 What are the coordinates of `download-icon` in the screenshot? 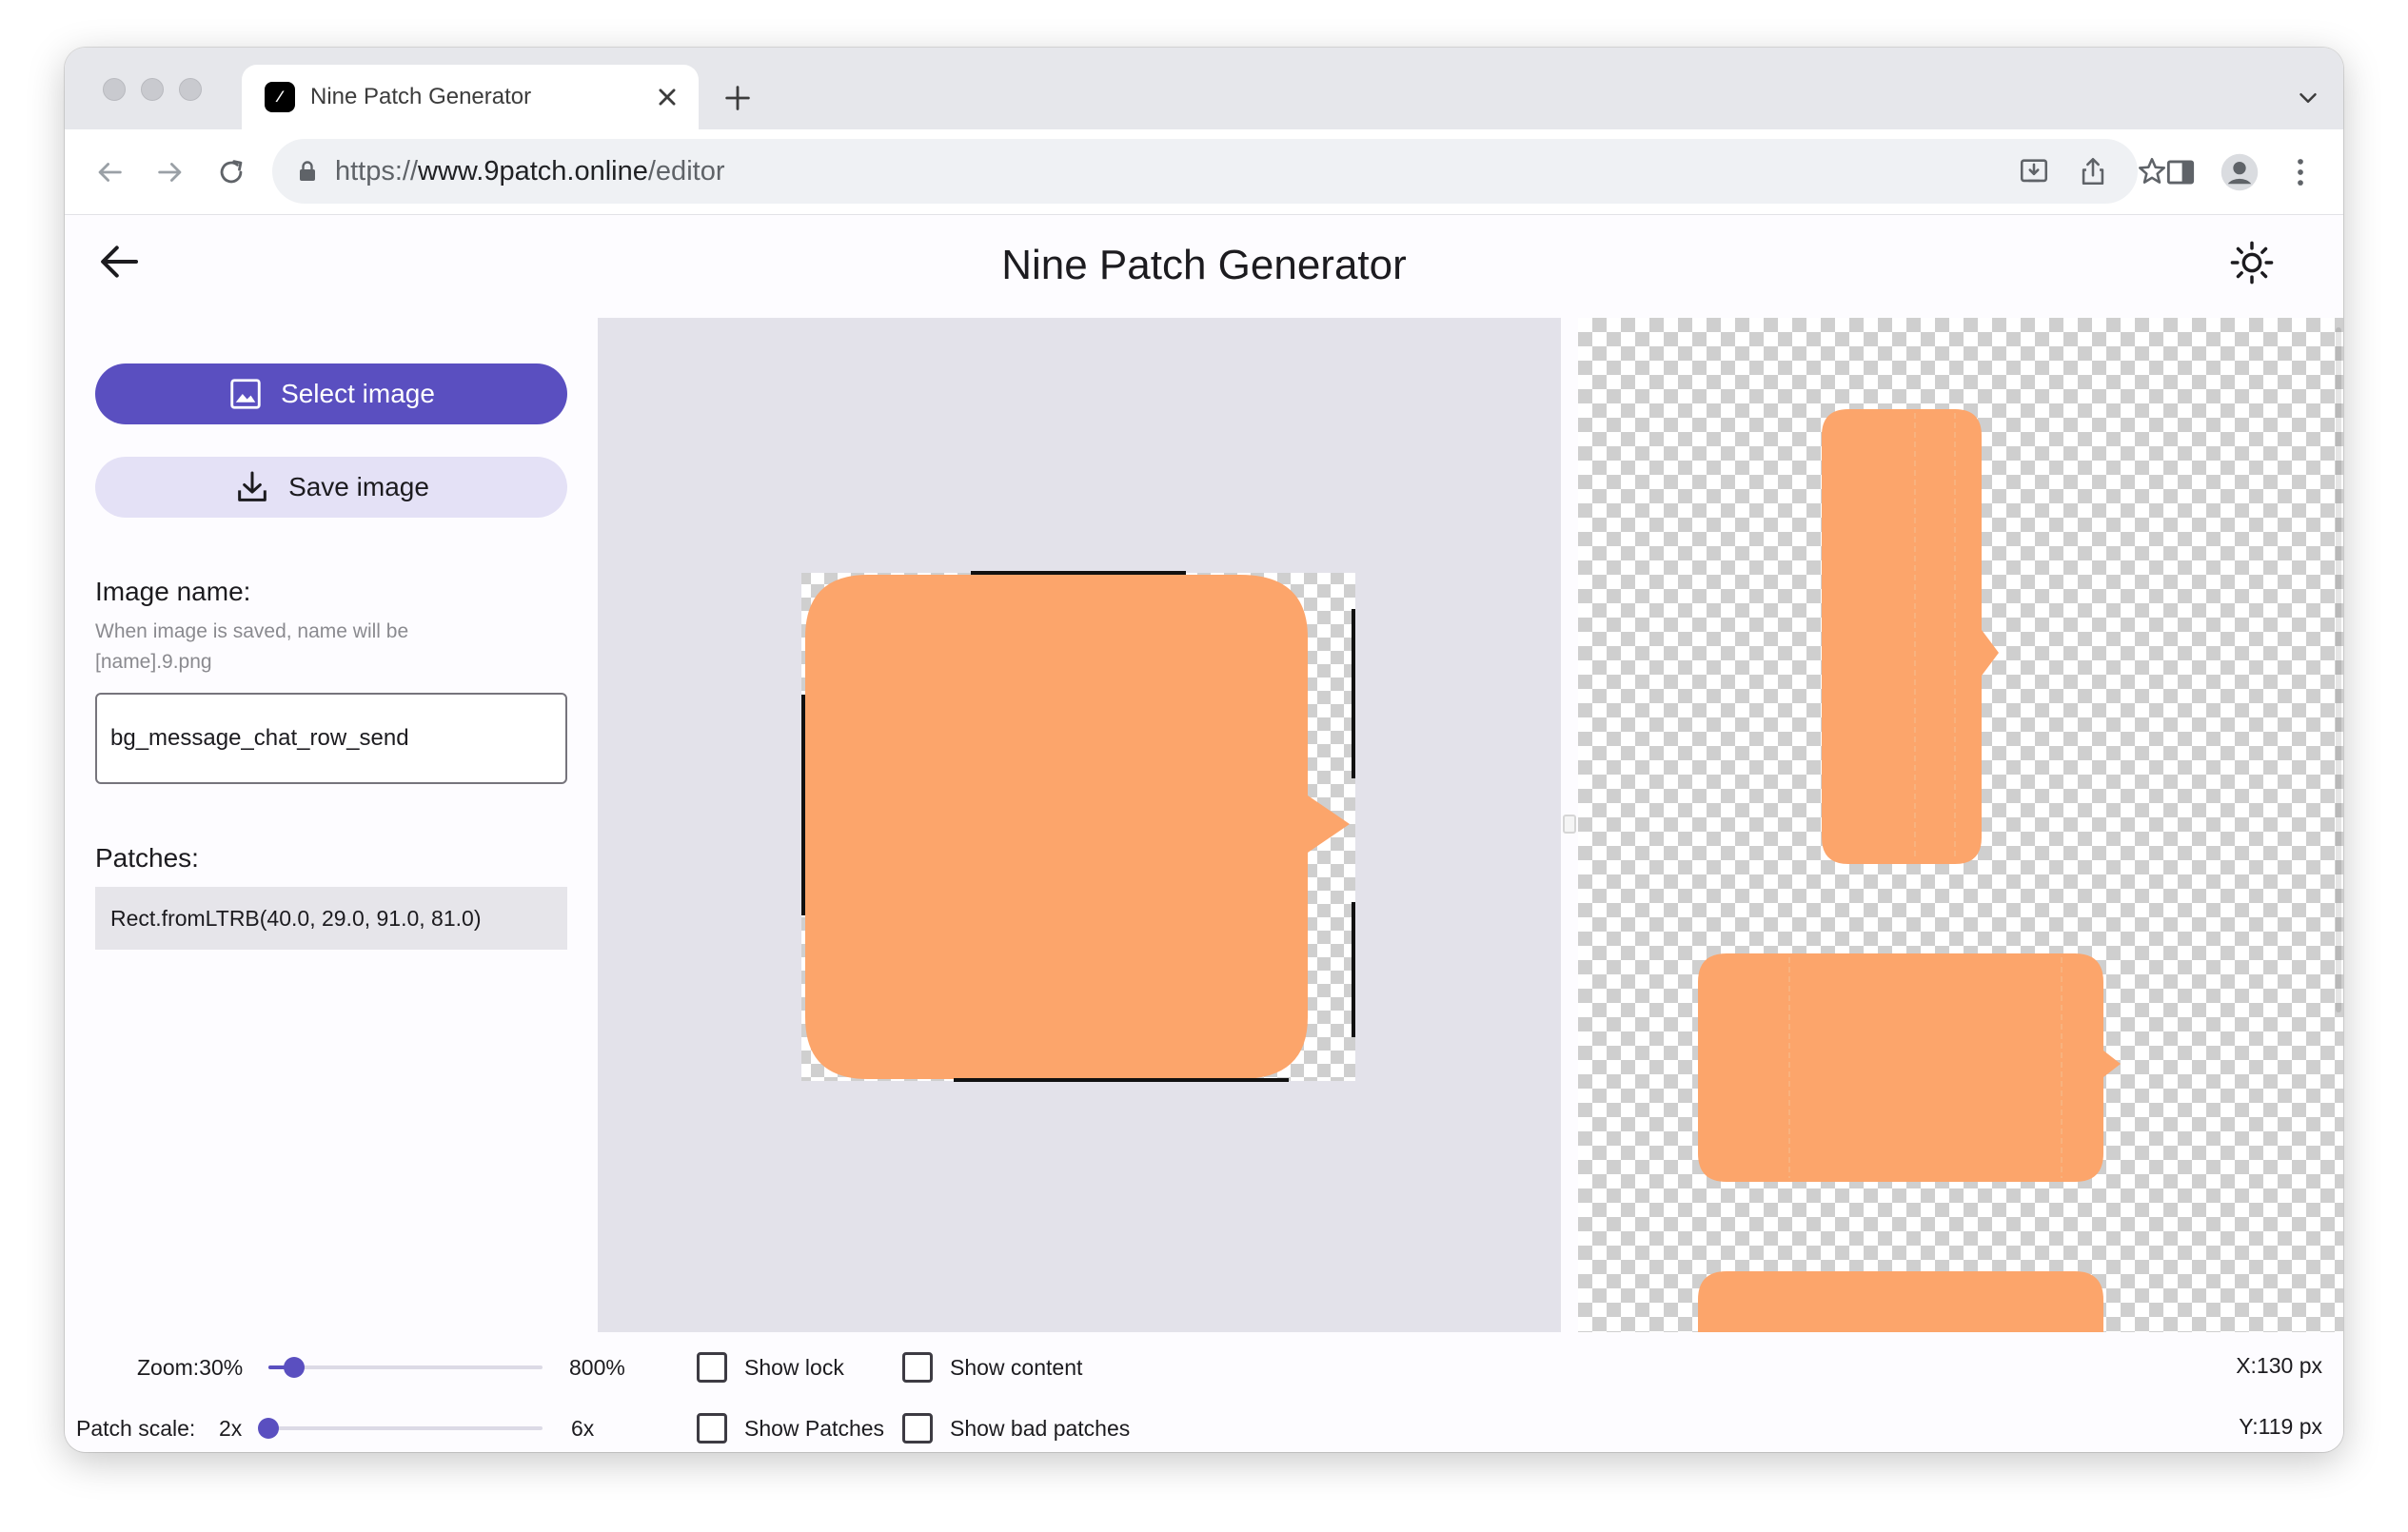 It's located at (252, 486).